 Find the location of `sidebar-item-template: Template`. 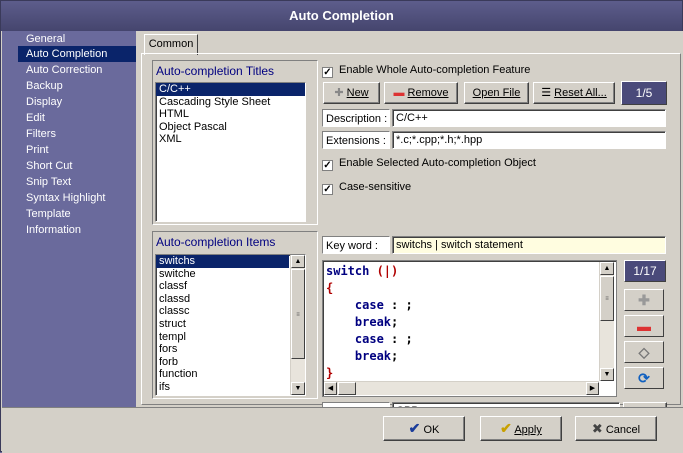

sidebar-item-template: Template is located at coordinates (77, 214).